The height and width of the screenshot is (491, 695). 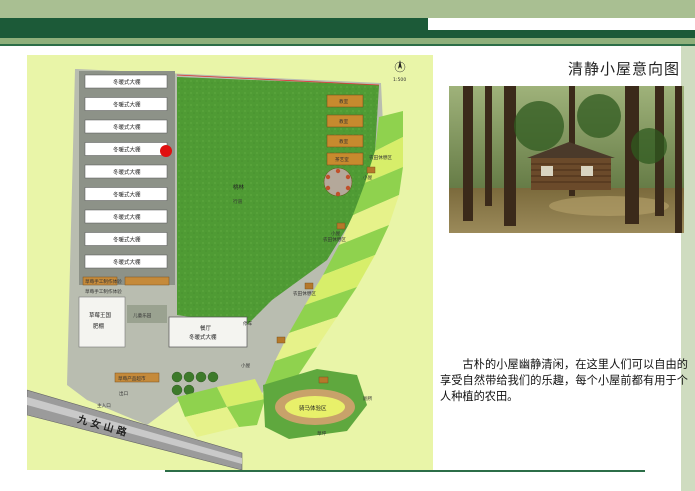 I want to click on main-entry-label: 主入口, so click(x=104, y=405).